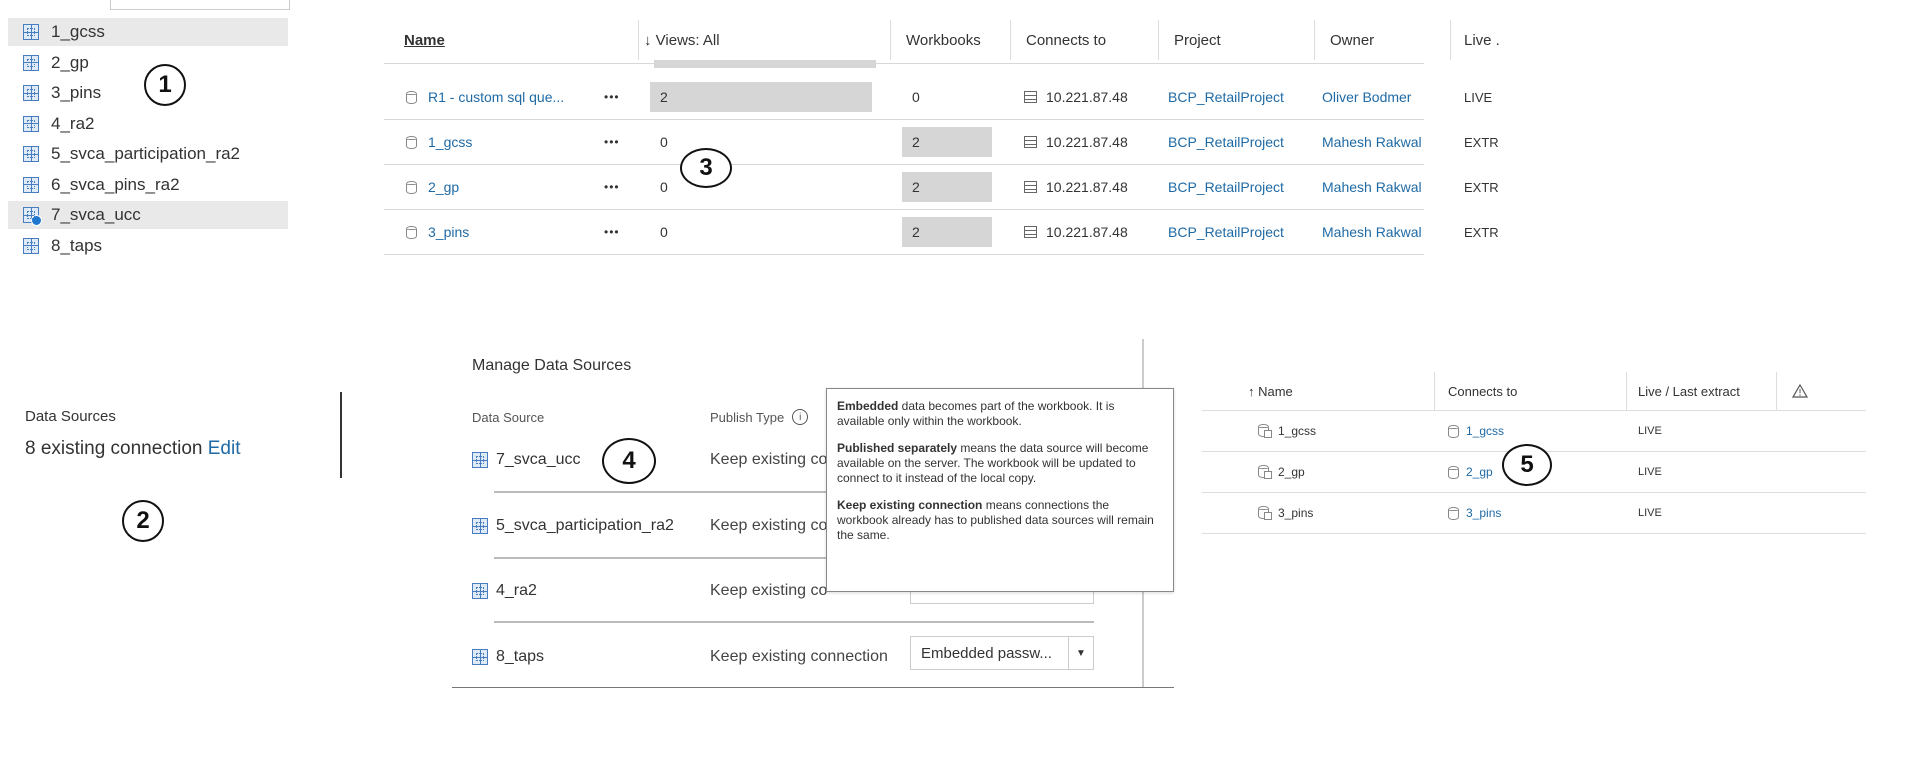  I want to click on col-header-live-extract: Live / Last extract, so click(1689, 391).